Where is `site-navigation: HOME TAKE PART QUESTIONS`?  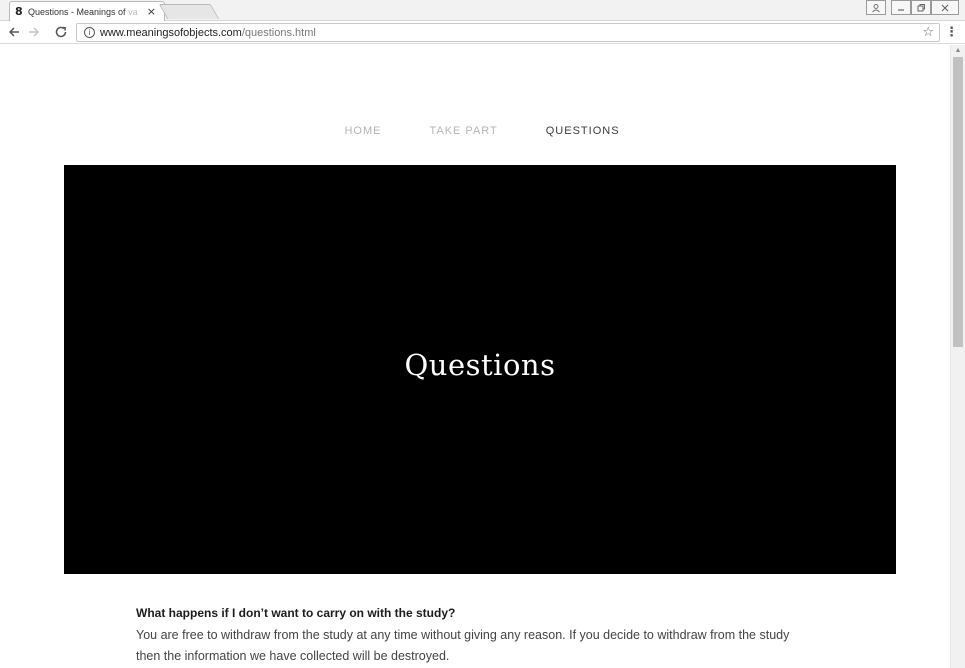
site-navigation: HOME TAKE PART QUESTIONS is located at coordinates (475, 133).